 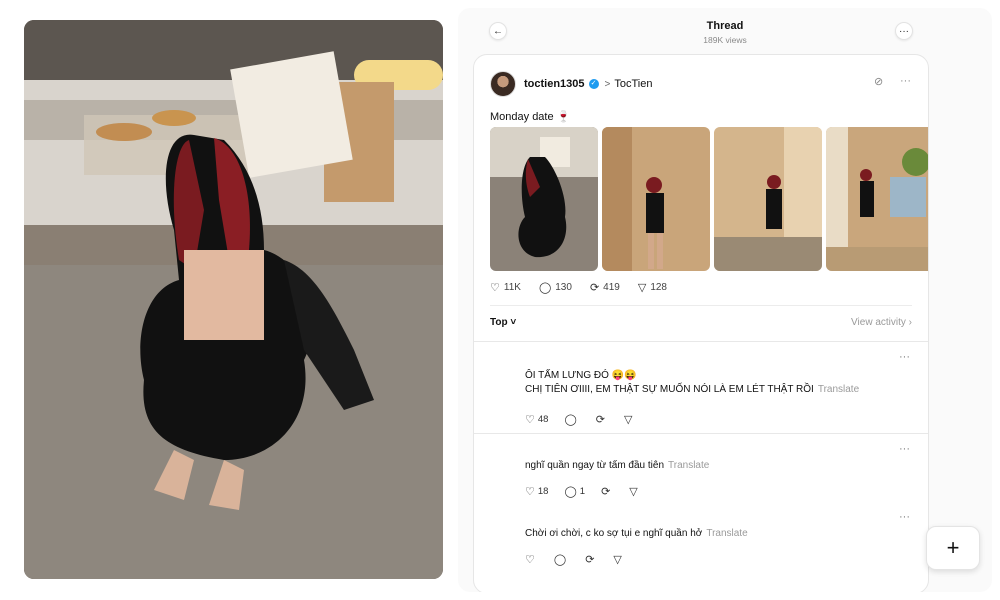 I want to click on comment-count: 130, so click(x=563, y=287).